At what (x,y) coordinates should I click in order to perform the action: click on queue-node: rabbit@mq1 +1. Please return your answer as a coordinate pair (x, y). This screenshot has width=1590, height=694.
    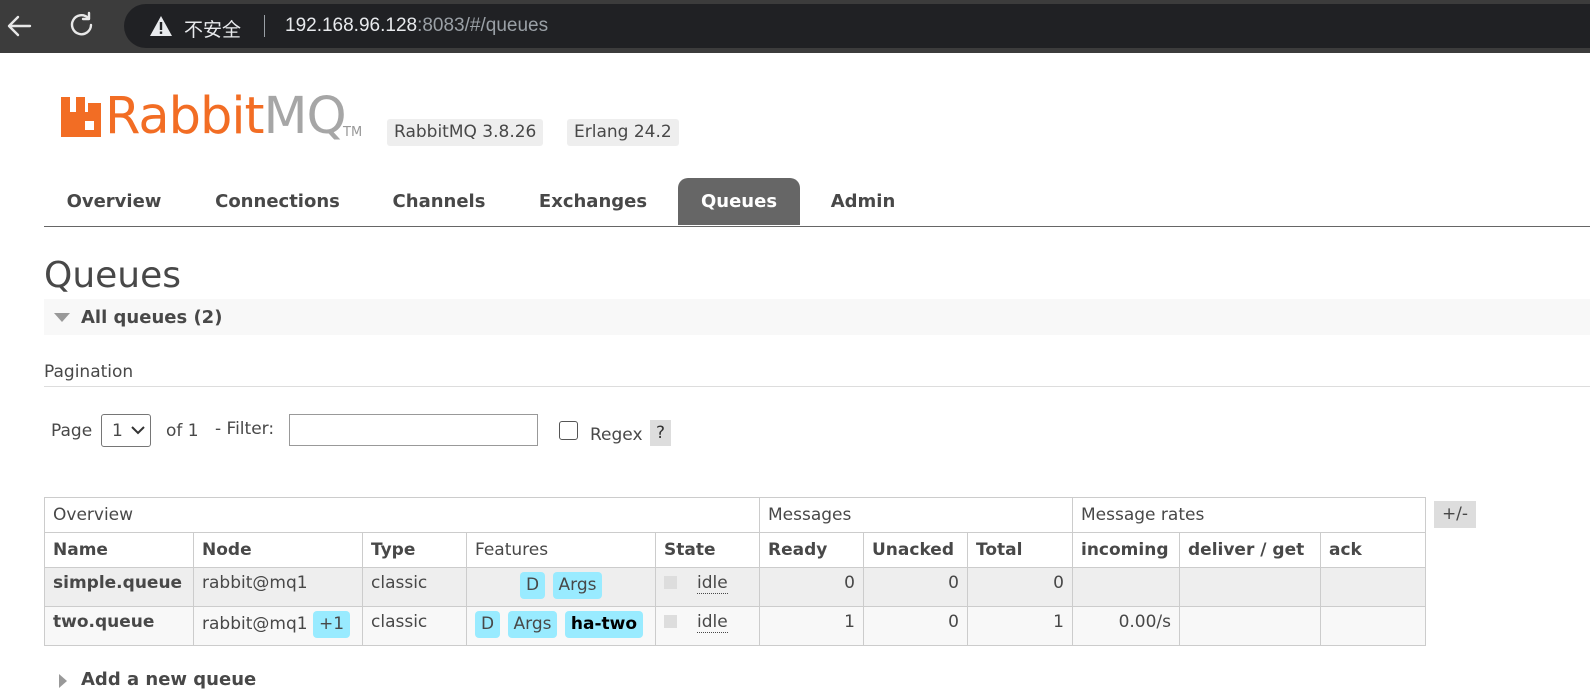
    Looking at the image, I should click on (278, 626).